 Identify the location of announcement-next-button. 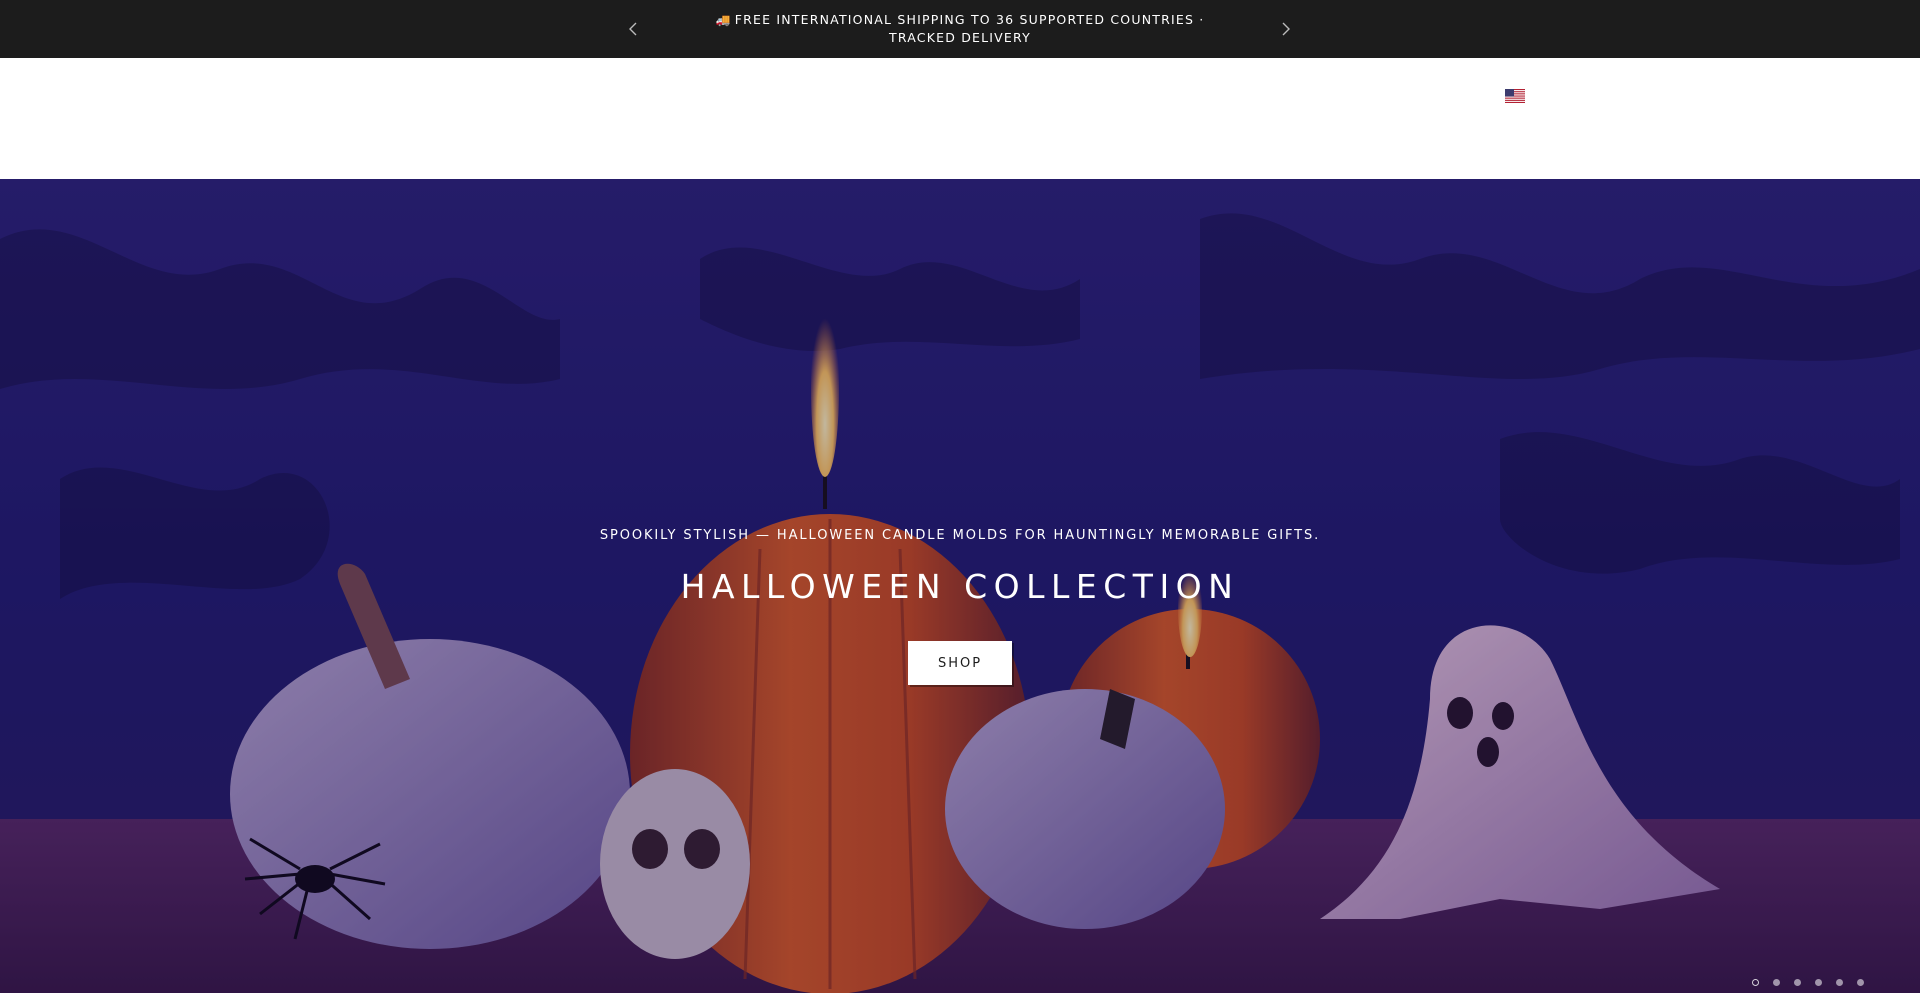
(1286, 29).